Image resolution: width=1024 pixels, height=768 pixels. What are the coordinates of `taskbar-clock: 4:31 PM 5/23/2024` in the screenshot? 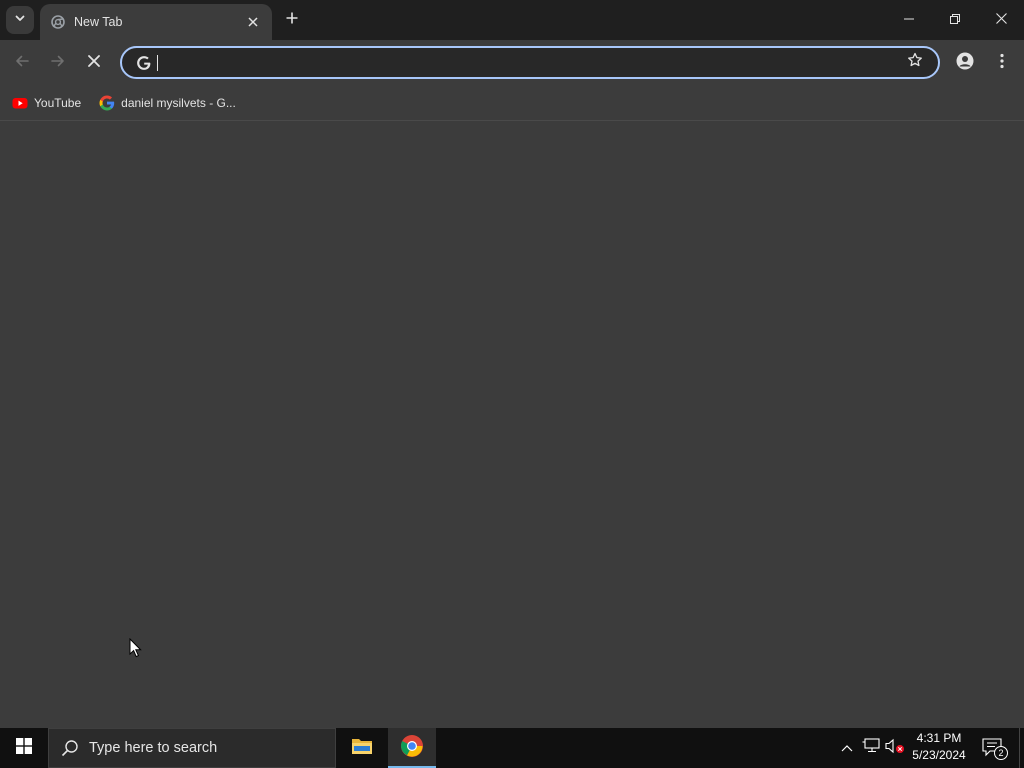 It's located at (939, 748).